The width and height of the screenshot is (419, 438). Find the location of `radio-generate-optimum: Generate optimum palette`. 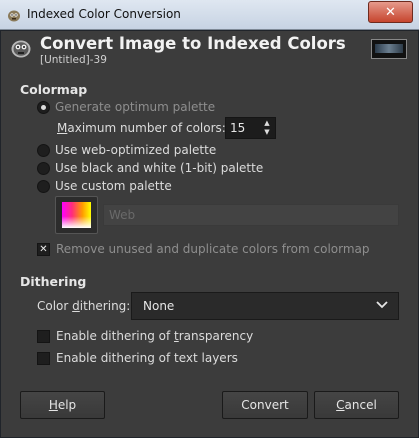

radio-generate-optimum: Generate optimum palette is located at coordinates (126, 107).